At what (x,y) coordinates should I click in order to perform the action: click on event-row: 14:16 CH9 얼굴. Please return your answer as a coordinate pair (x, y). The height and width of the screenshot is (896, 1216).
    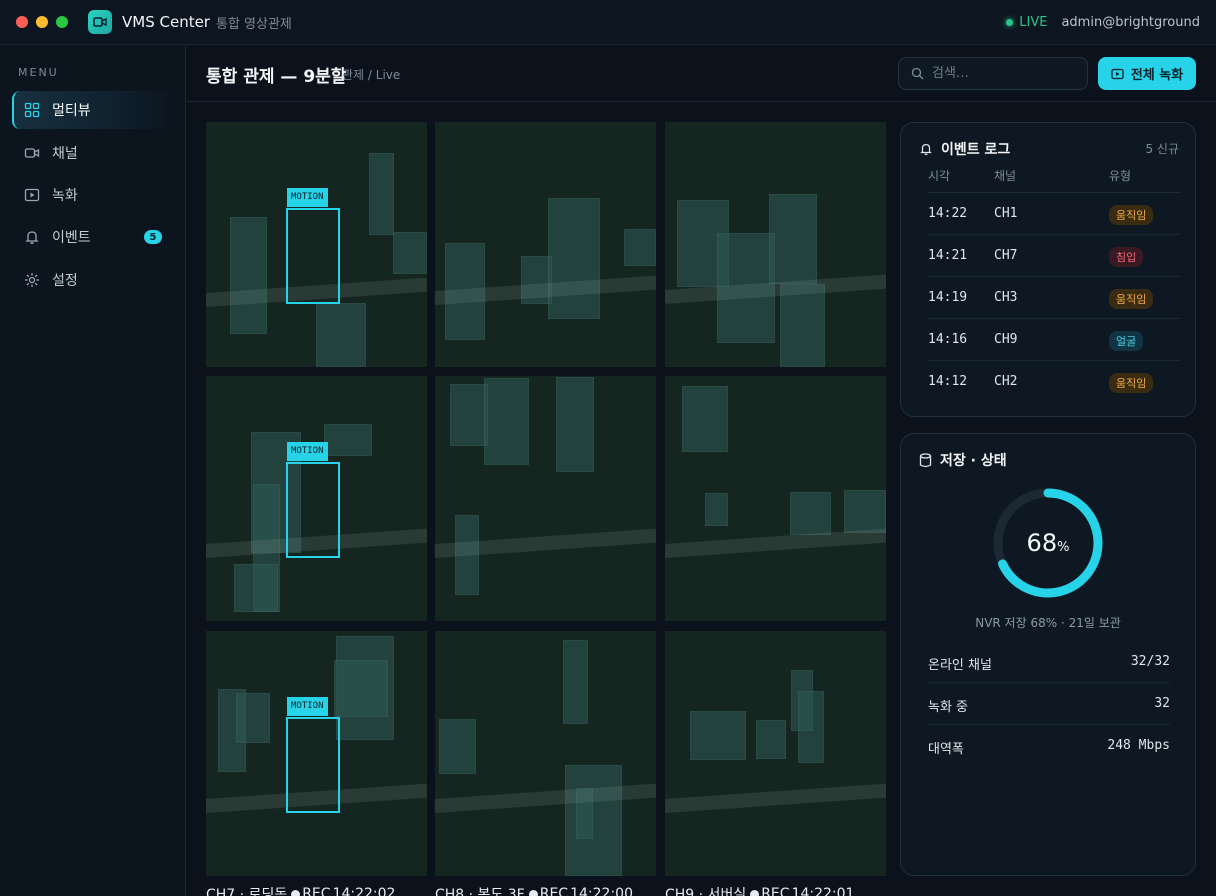
    Looking at the image, I should click on (1054, 340).